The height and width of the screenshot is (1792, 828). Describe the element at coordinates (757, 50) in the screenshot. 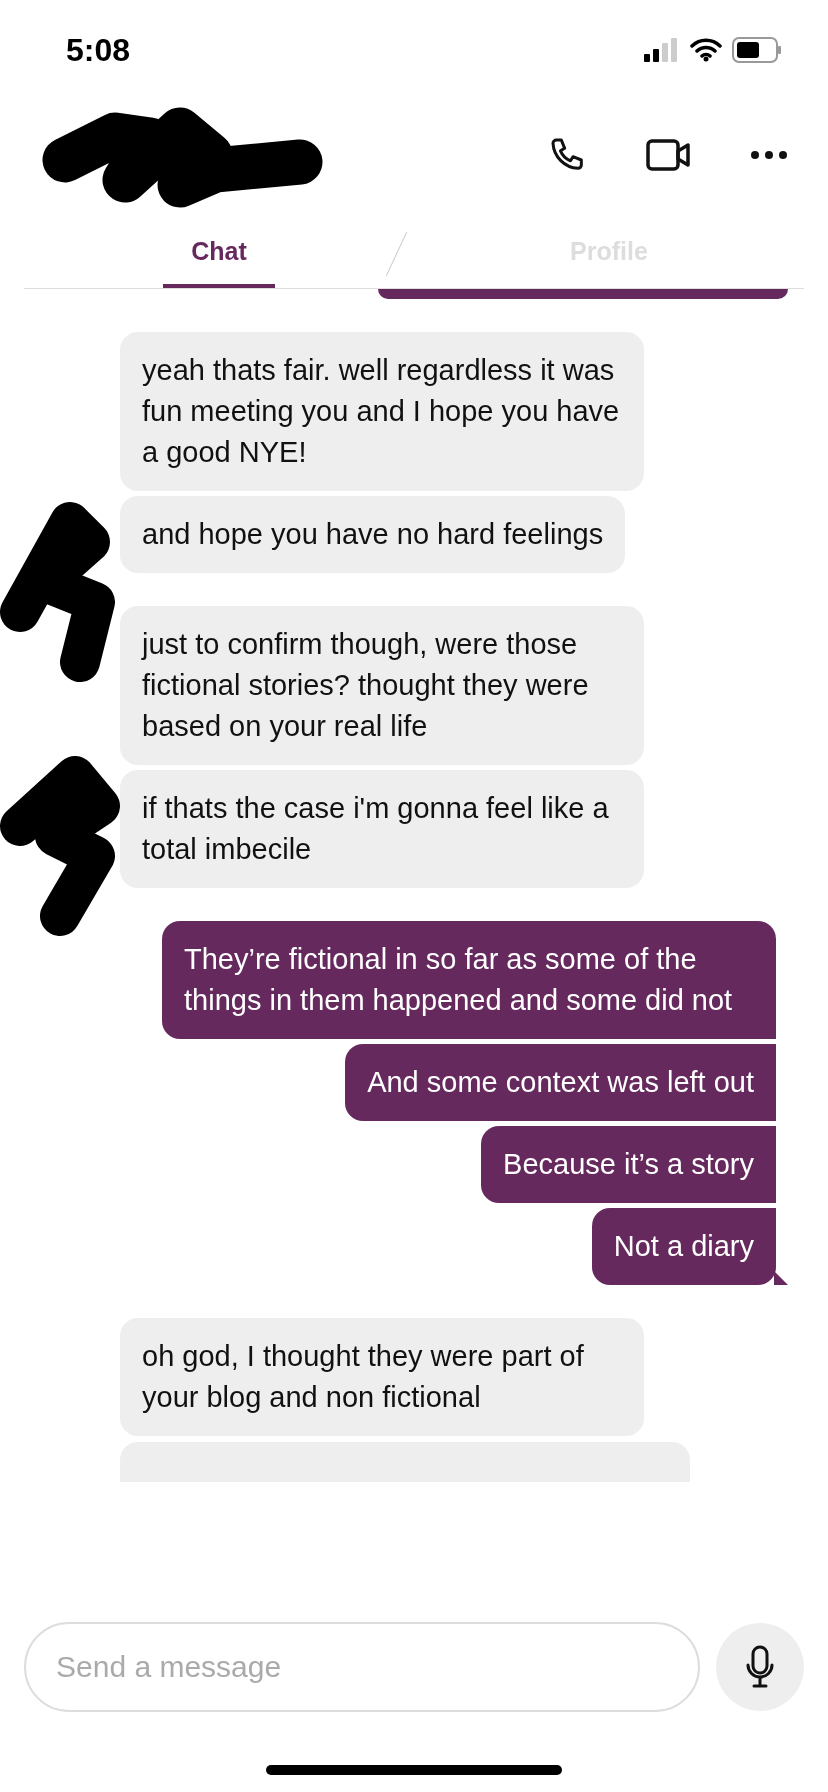

I see `battery-icon` at that location.